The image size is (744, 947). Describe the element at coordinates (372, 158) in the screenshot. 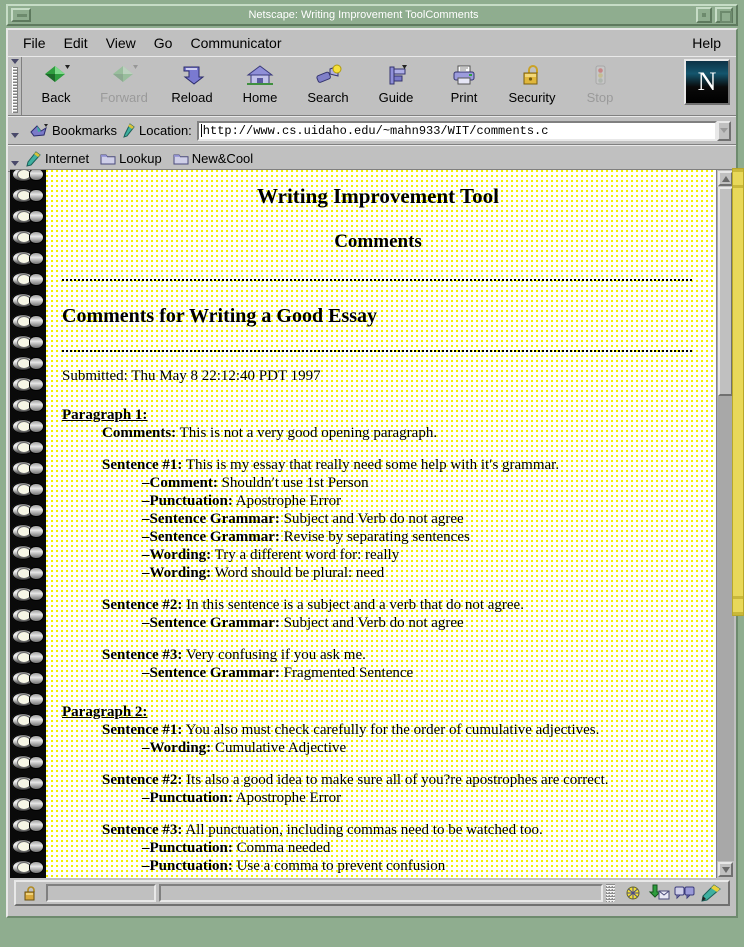

I see `personal-toolbar: Internet Lookup New&Cool` at that location.